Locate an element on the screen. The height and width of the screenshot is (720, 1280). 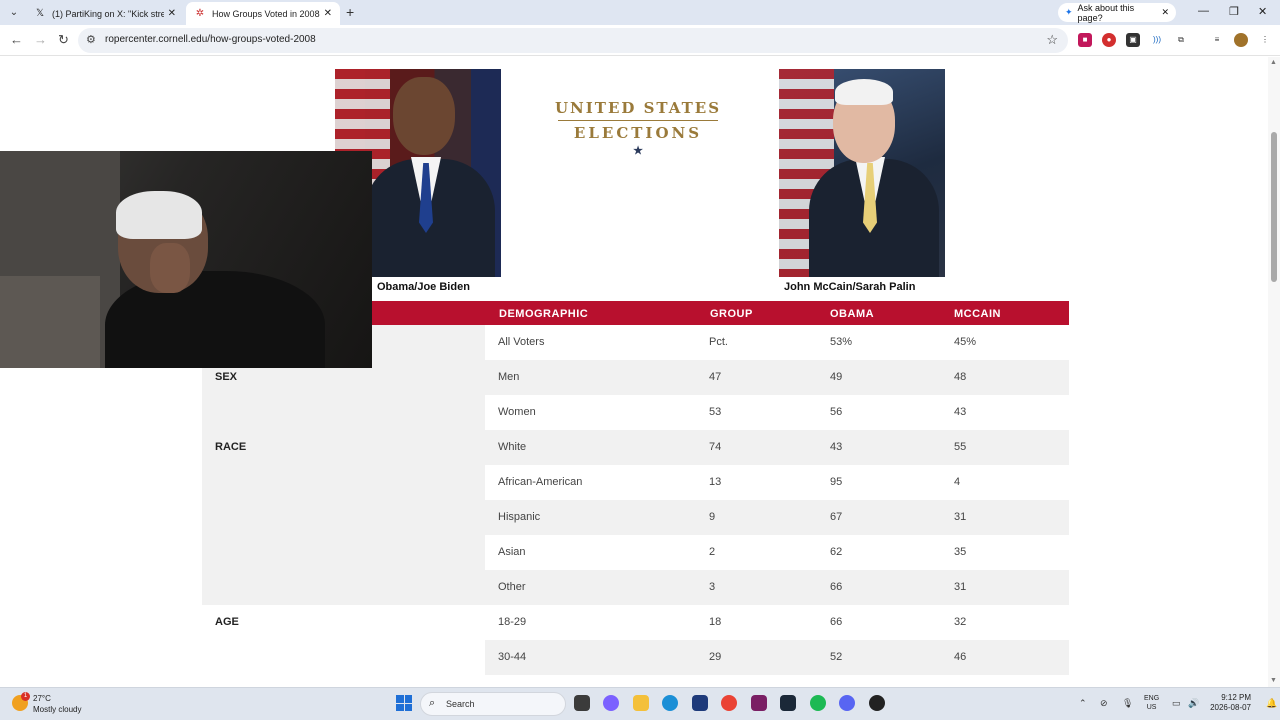
box-shape is located at coordinates (50, 322).